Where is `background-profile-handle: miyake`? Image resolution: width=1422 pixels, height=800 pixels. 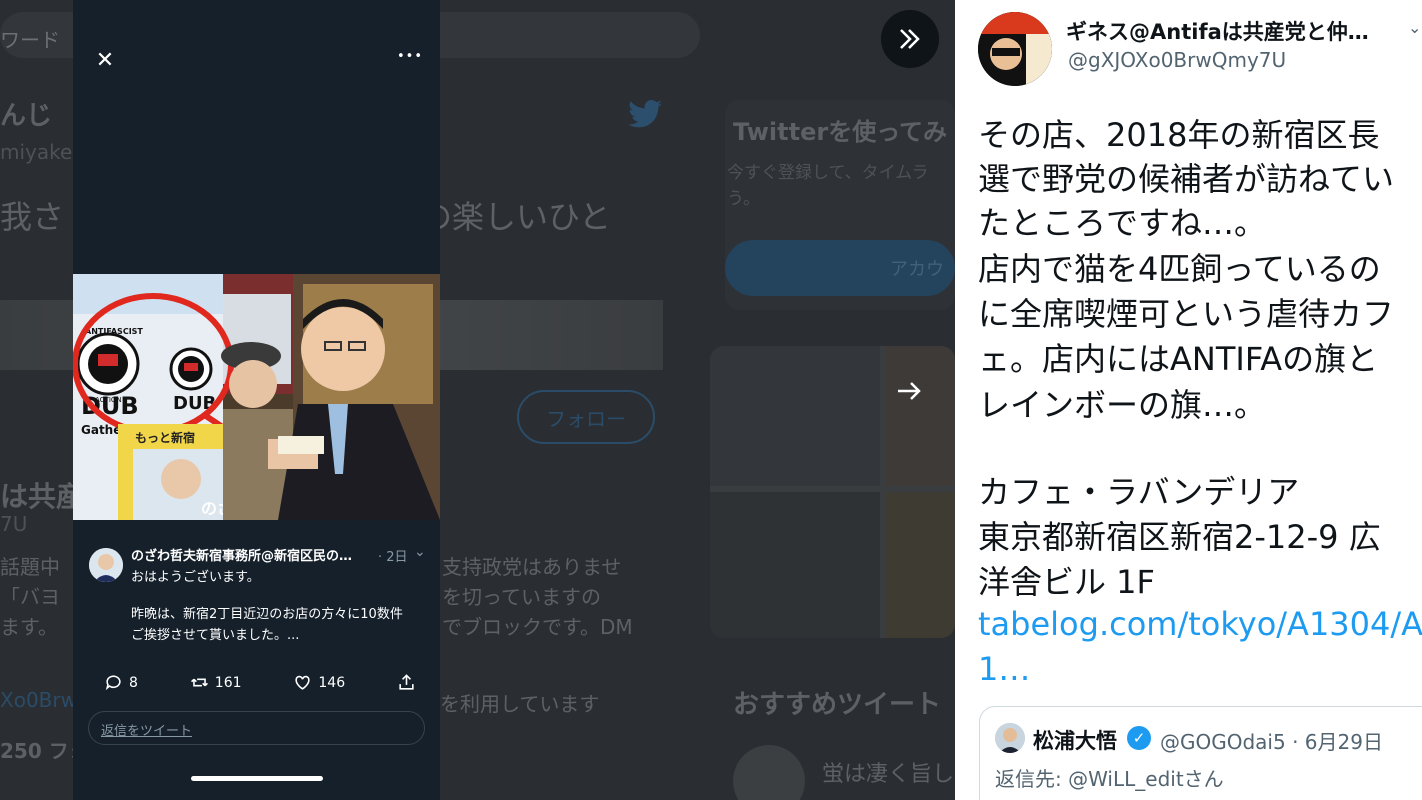
background-profile-handle: miyake is located at coordinates (36, 152).